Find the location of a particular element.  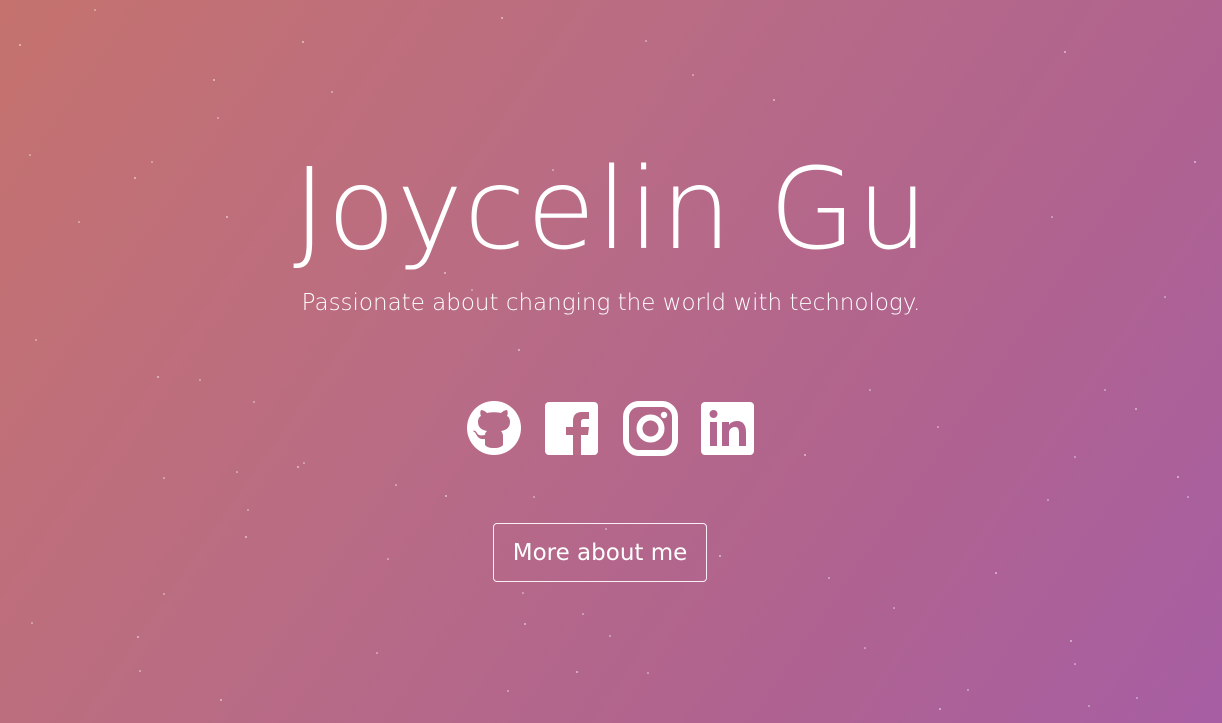

instagram-link is located at coordinates (650, 428).